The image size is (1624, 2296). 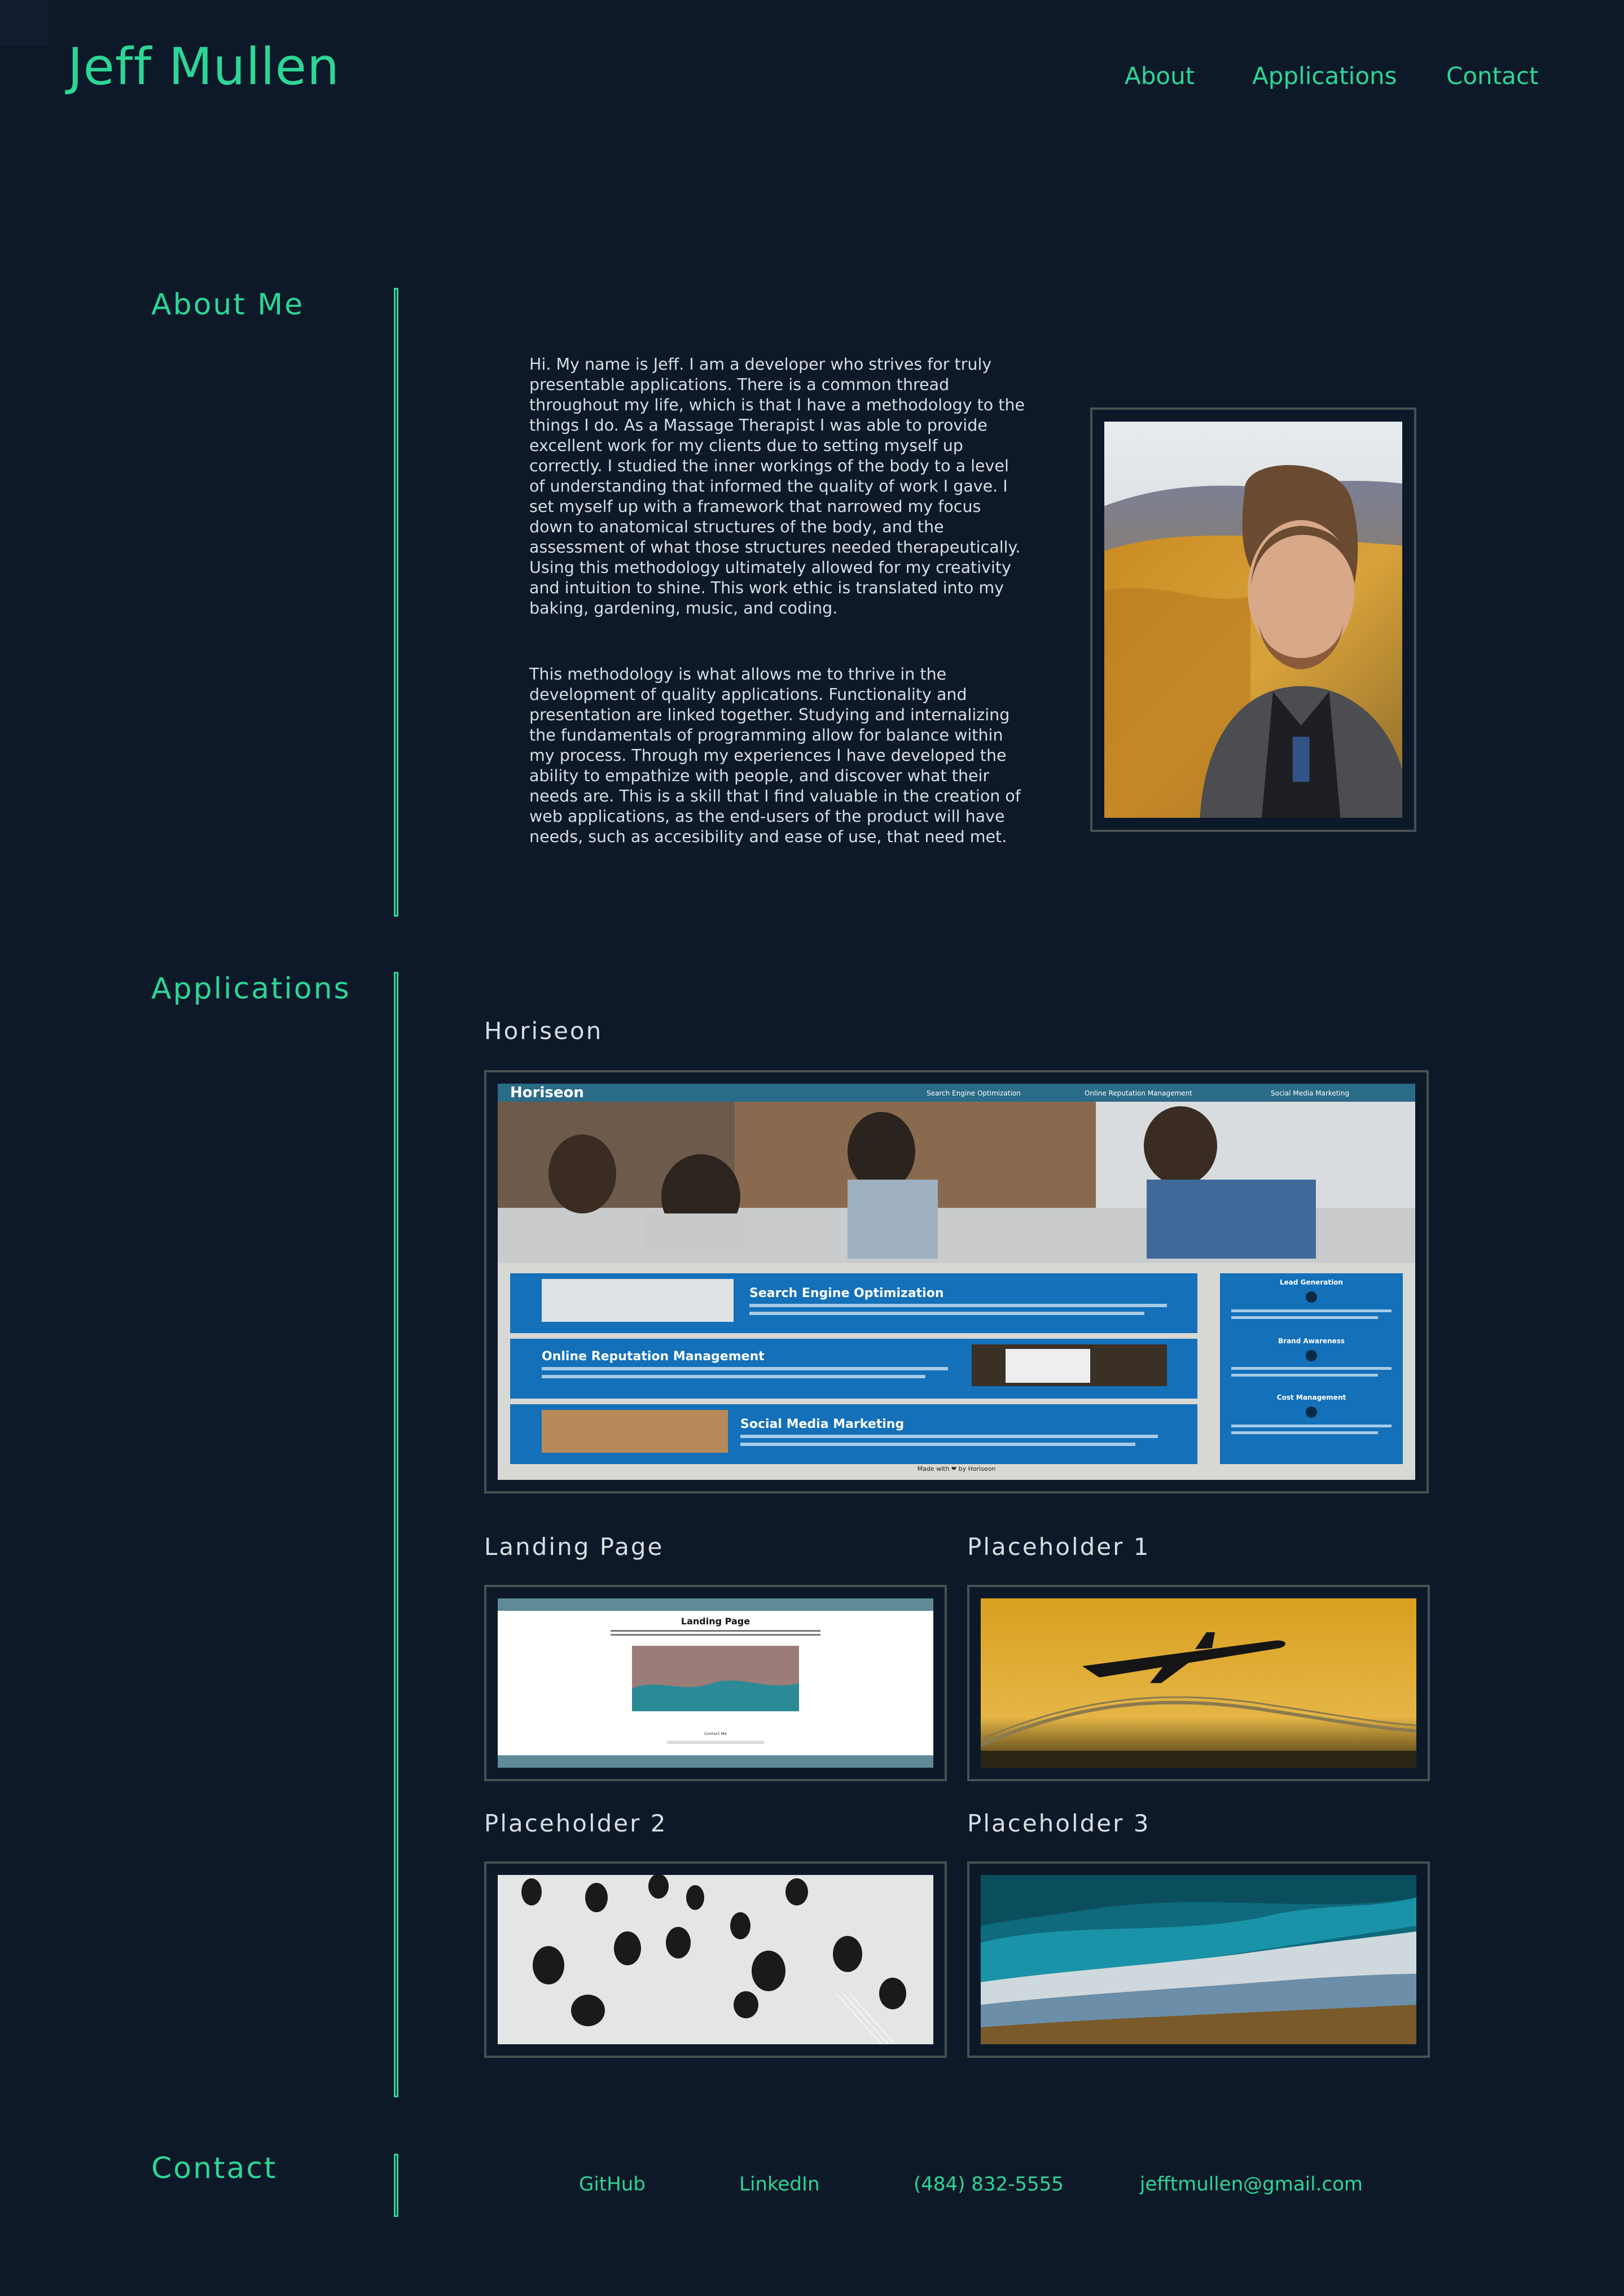 What do you see at coordinates (1311, 1341) in the screenshot?
I see `horiseon-sidebar-2: Brand Awareness` at bounding box center [1311, 1341].